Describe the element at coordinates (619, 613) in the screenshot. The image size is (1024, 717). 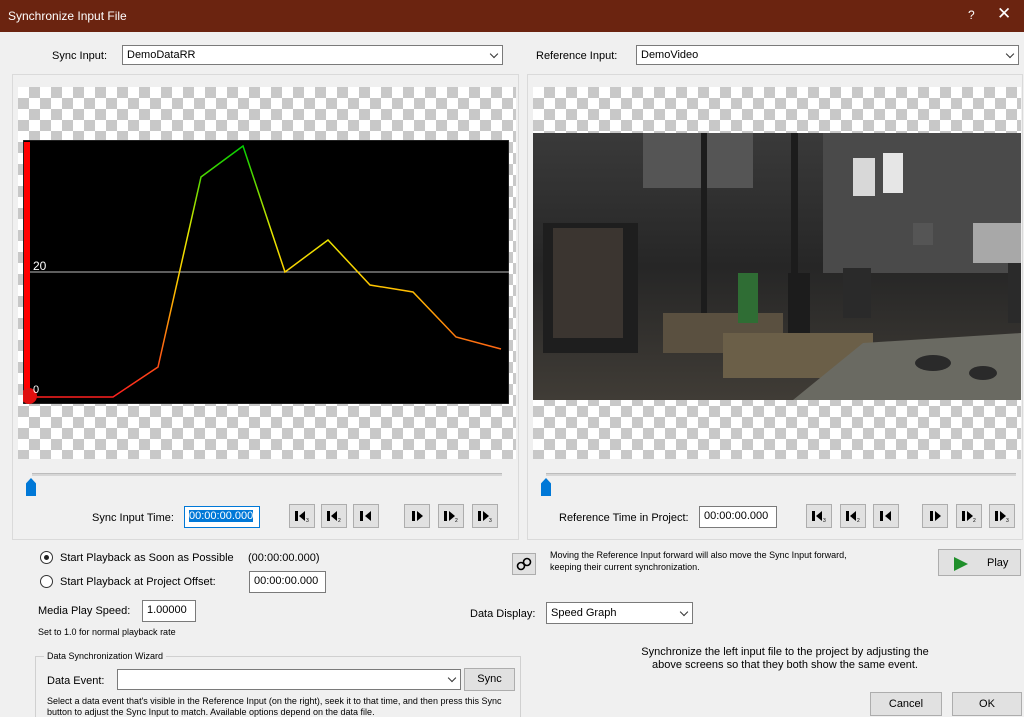
I see `data-display-select: Speed Graph` at that location.